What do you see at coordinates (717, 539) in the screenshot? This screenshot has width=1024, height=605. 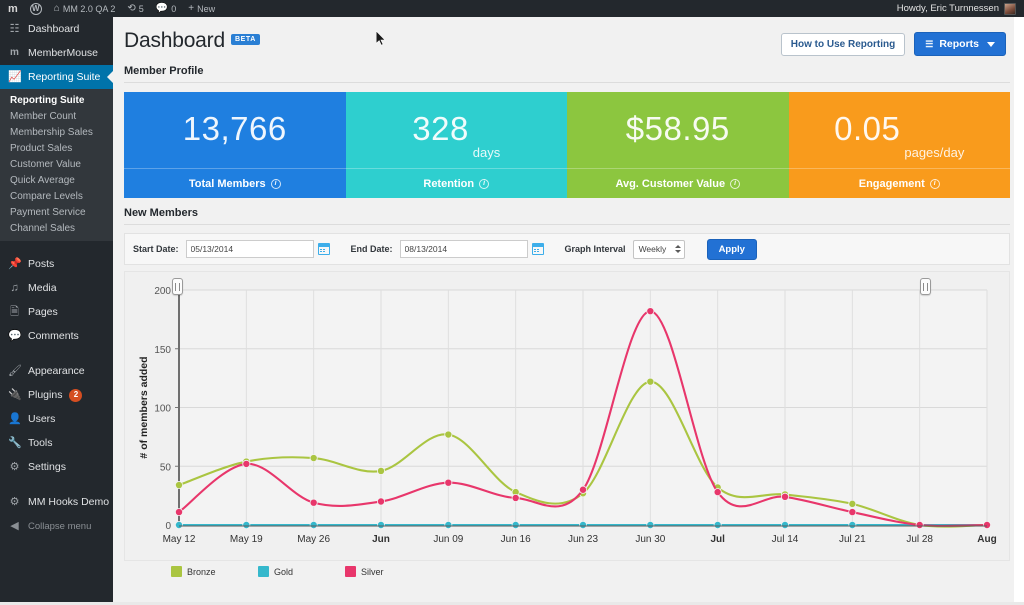 I see `svg-text: Jul` at bounding box center [717, 539].